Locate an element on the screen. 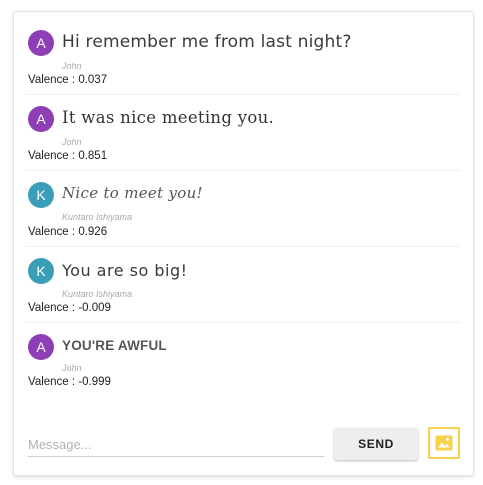  valence-readout: Valence : 0.037 is located at coordinates (67, 80).